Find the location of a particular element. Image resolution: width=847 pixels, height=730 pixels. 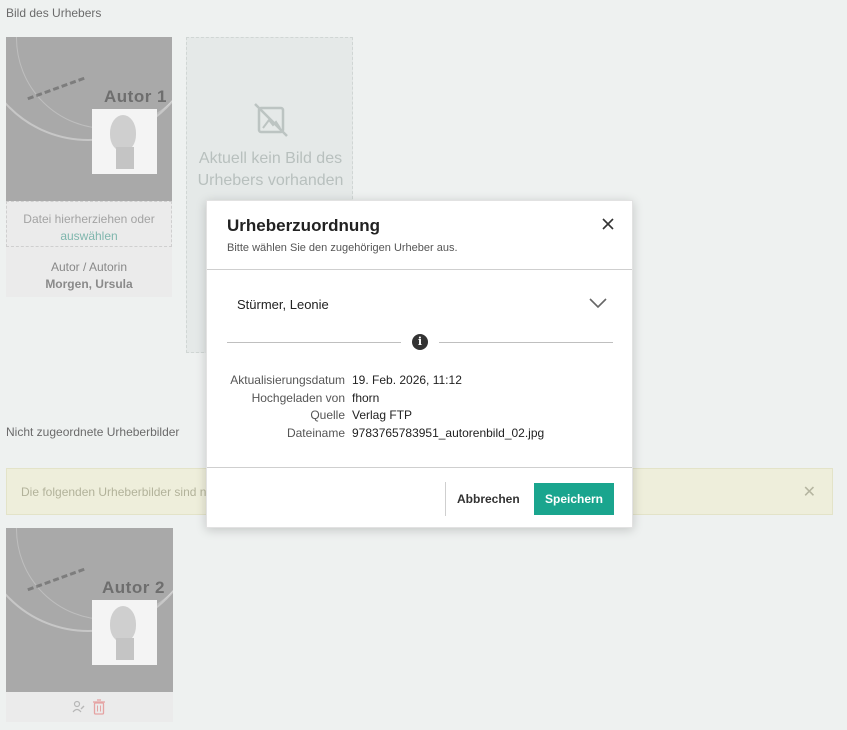

save-button: Speichern is located at coordinates (574, 499).